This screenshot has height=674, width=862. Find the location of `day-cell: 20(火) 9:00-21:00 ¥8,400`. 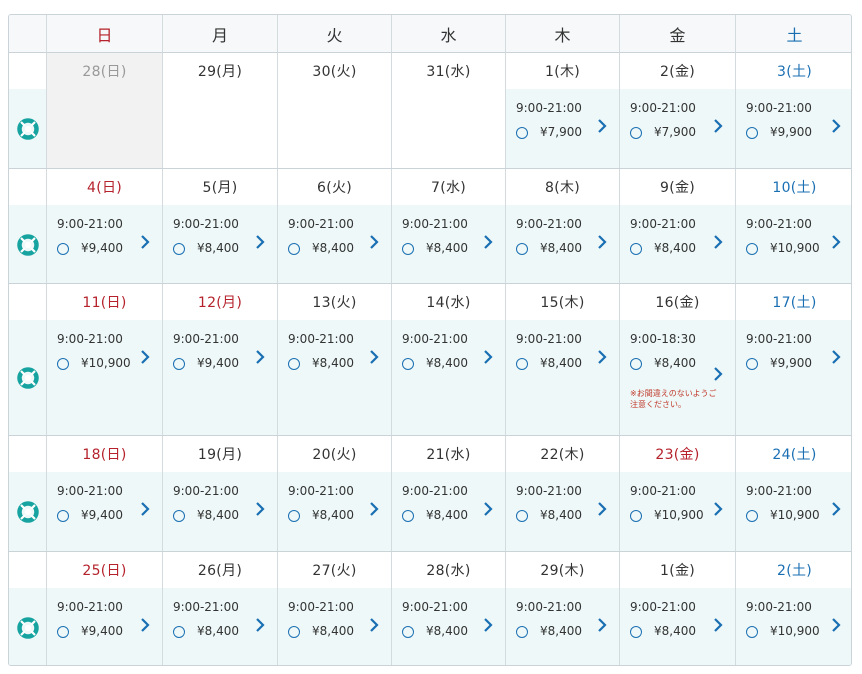

day-cell: 20(火) 9:00-21:00 ¥8,400 is located at coordinates (335, 493).